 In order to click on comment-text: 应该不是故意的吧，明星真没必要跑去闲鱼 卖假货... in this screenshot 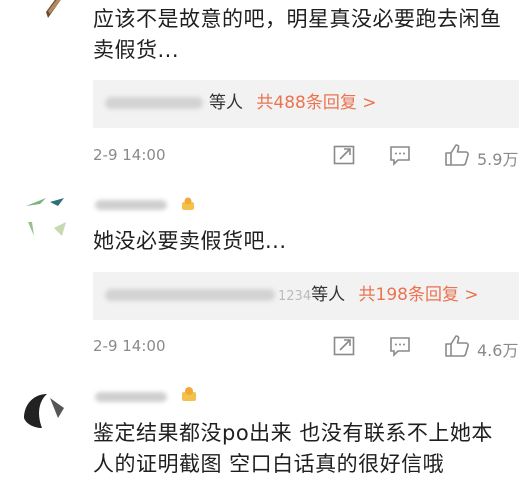, I will do `click(297, 34)`.